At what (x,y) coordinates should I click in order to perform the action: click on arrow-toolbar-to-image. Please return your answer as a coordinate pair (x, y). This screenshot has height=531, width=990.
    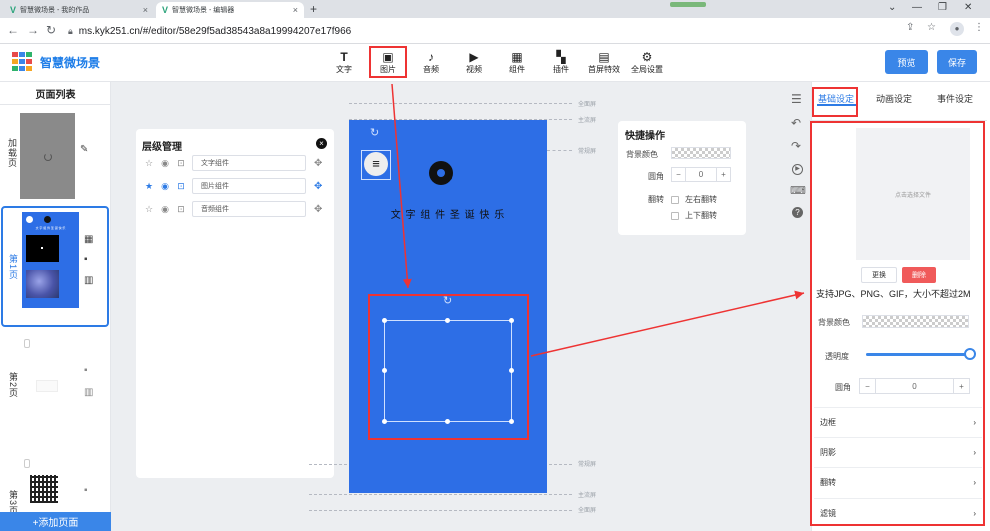
    Looking at the image, I should click on (401, 186).